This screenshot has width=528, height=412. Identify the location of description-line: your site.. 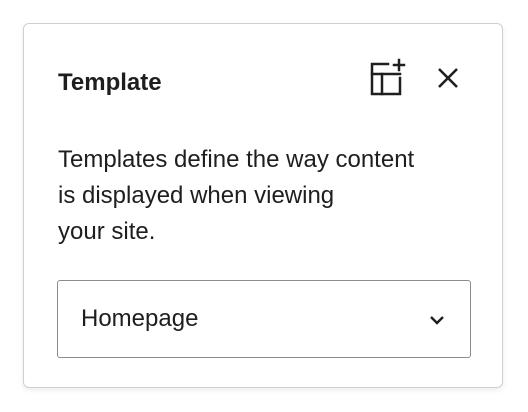
(107, 231).